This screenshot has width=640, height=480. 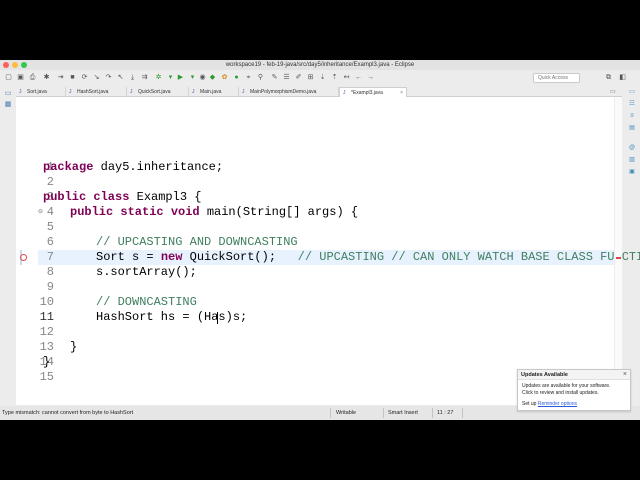 I want to click on fold-icon: ⊖, so click(x=41, y=212).